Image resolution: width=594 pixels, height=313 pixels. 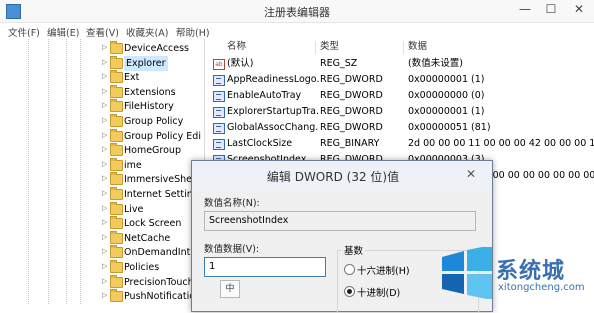 I want to click on menu-bar: 文件(F) 编辑(E) 查看(V) 收藏夹(A) 帮助(H), so click(x=297, y=31).